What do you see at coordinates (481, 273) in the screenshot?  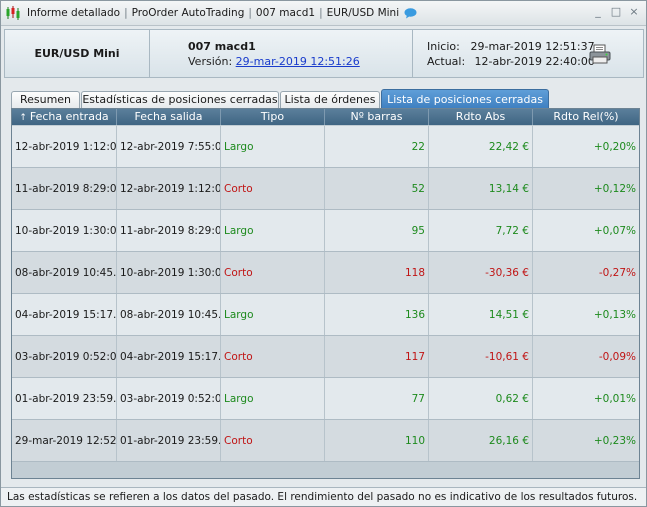 I see `abs-return-cell: -30,36 €` at bounding box center [481, 273].